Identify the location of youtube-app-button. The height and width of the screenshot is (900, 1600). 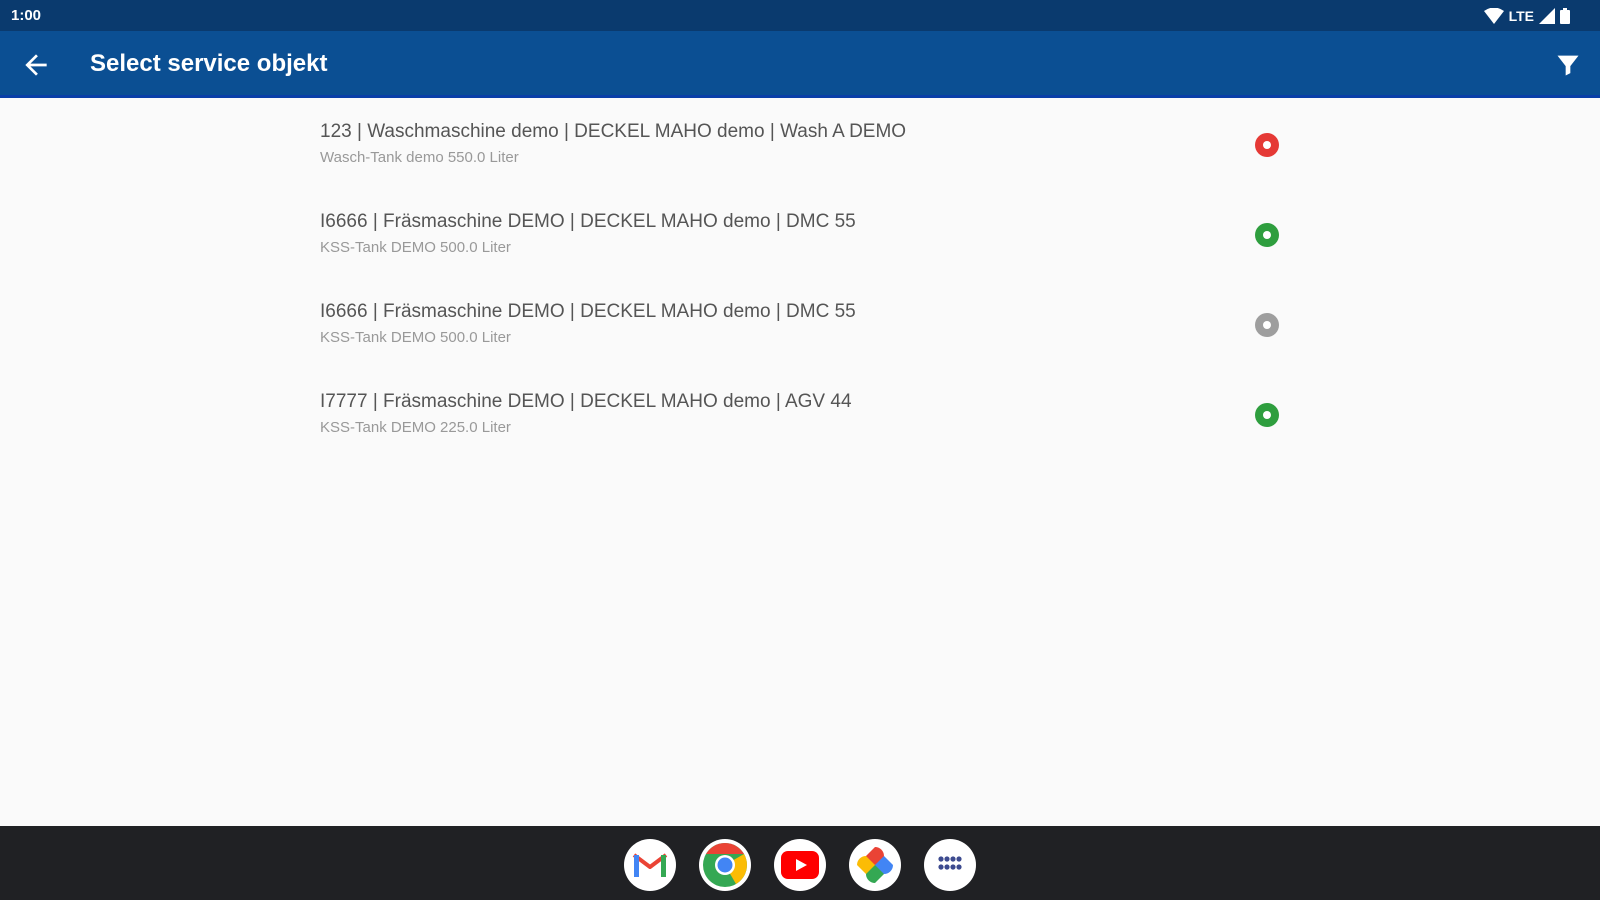
(800, 865).